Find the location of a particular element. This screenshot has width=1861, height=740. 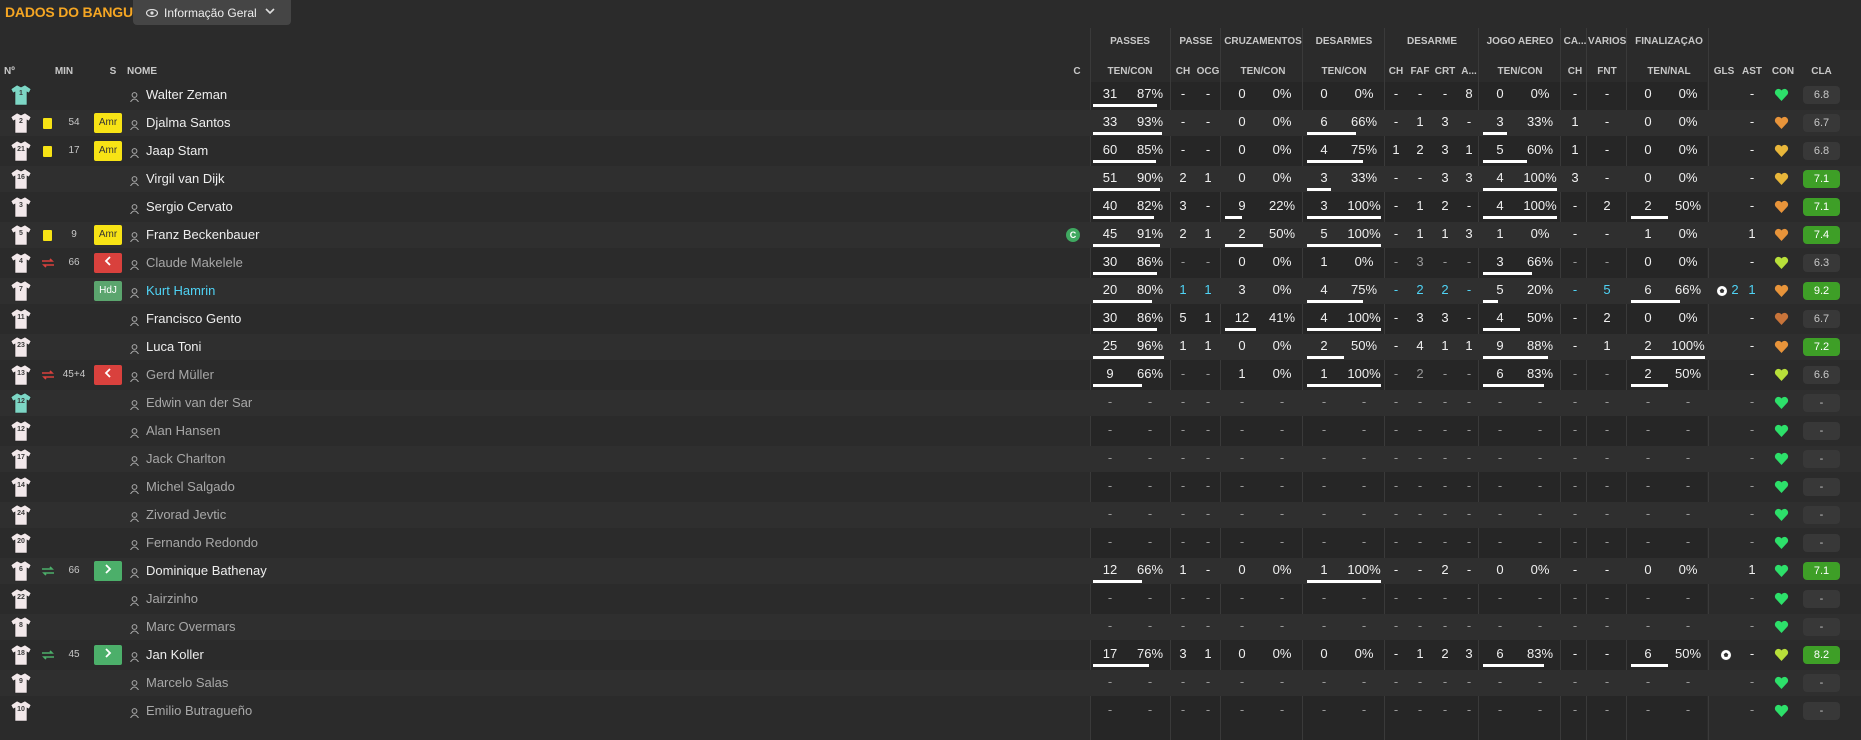

player-name-link: Michel Salgado is located at coordinates (190, 487).